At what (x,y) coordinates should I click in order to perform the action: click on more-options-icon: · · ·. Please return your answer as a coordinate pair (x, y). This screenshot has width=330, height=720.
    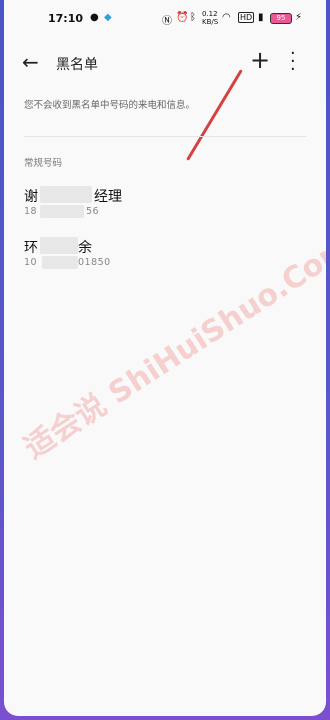
    Looking at the image, I should click on (293, 62).